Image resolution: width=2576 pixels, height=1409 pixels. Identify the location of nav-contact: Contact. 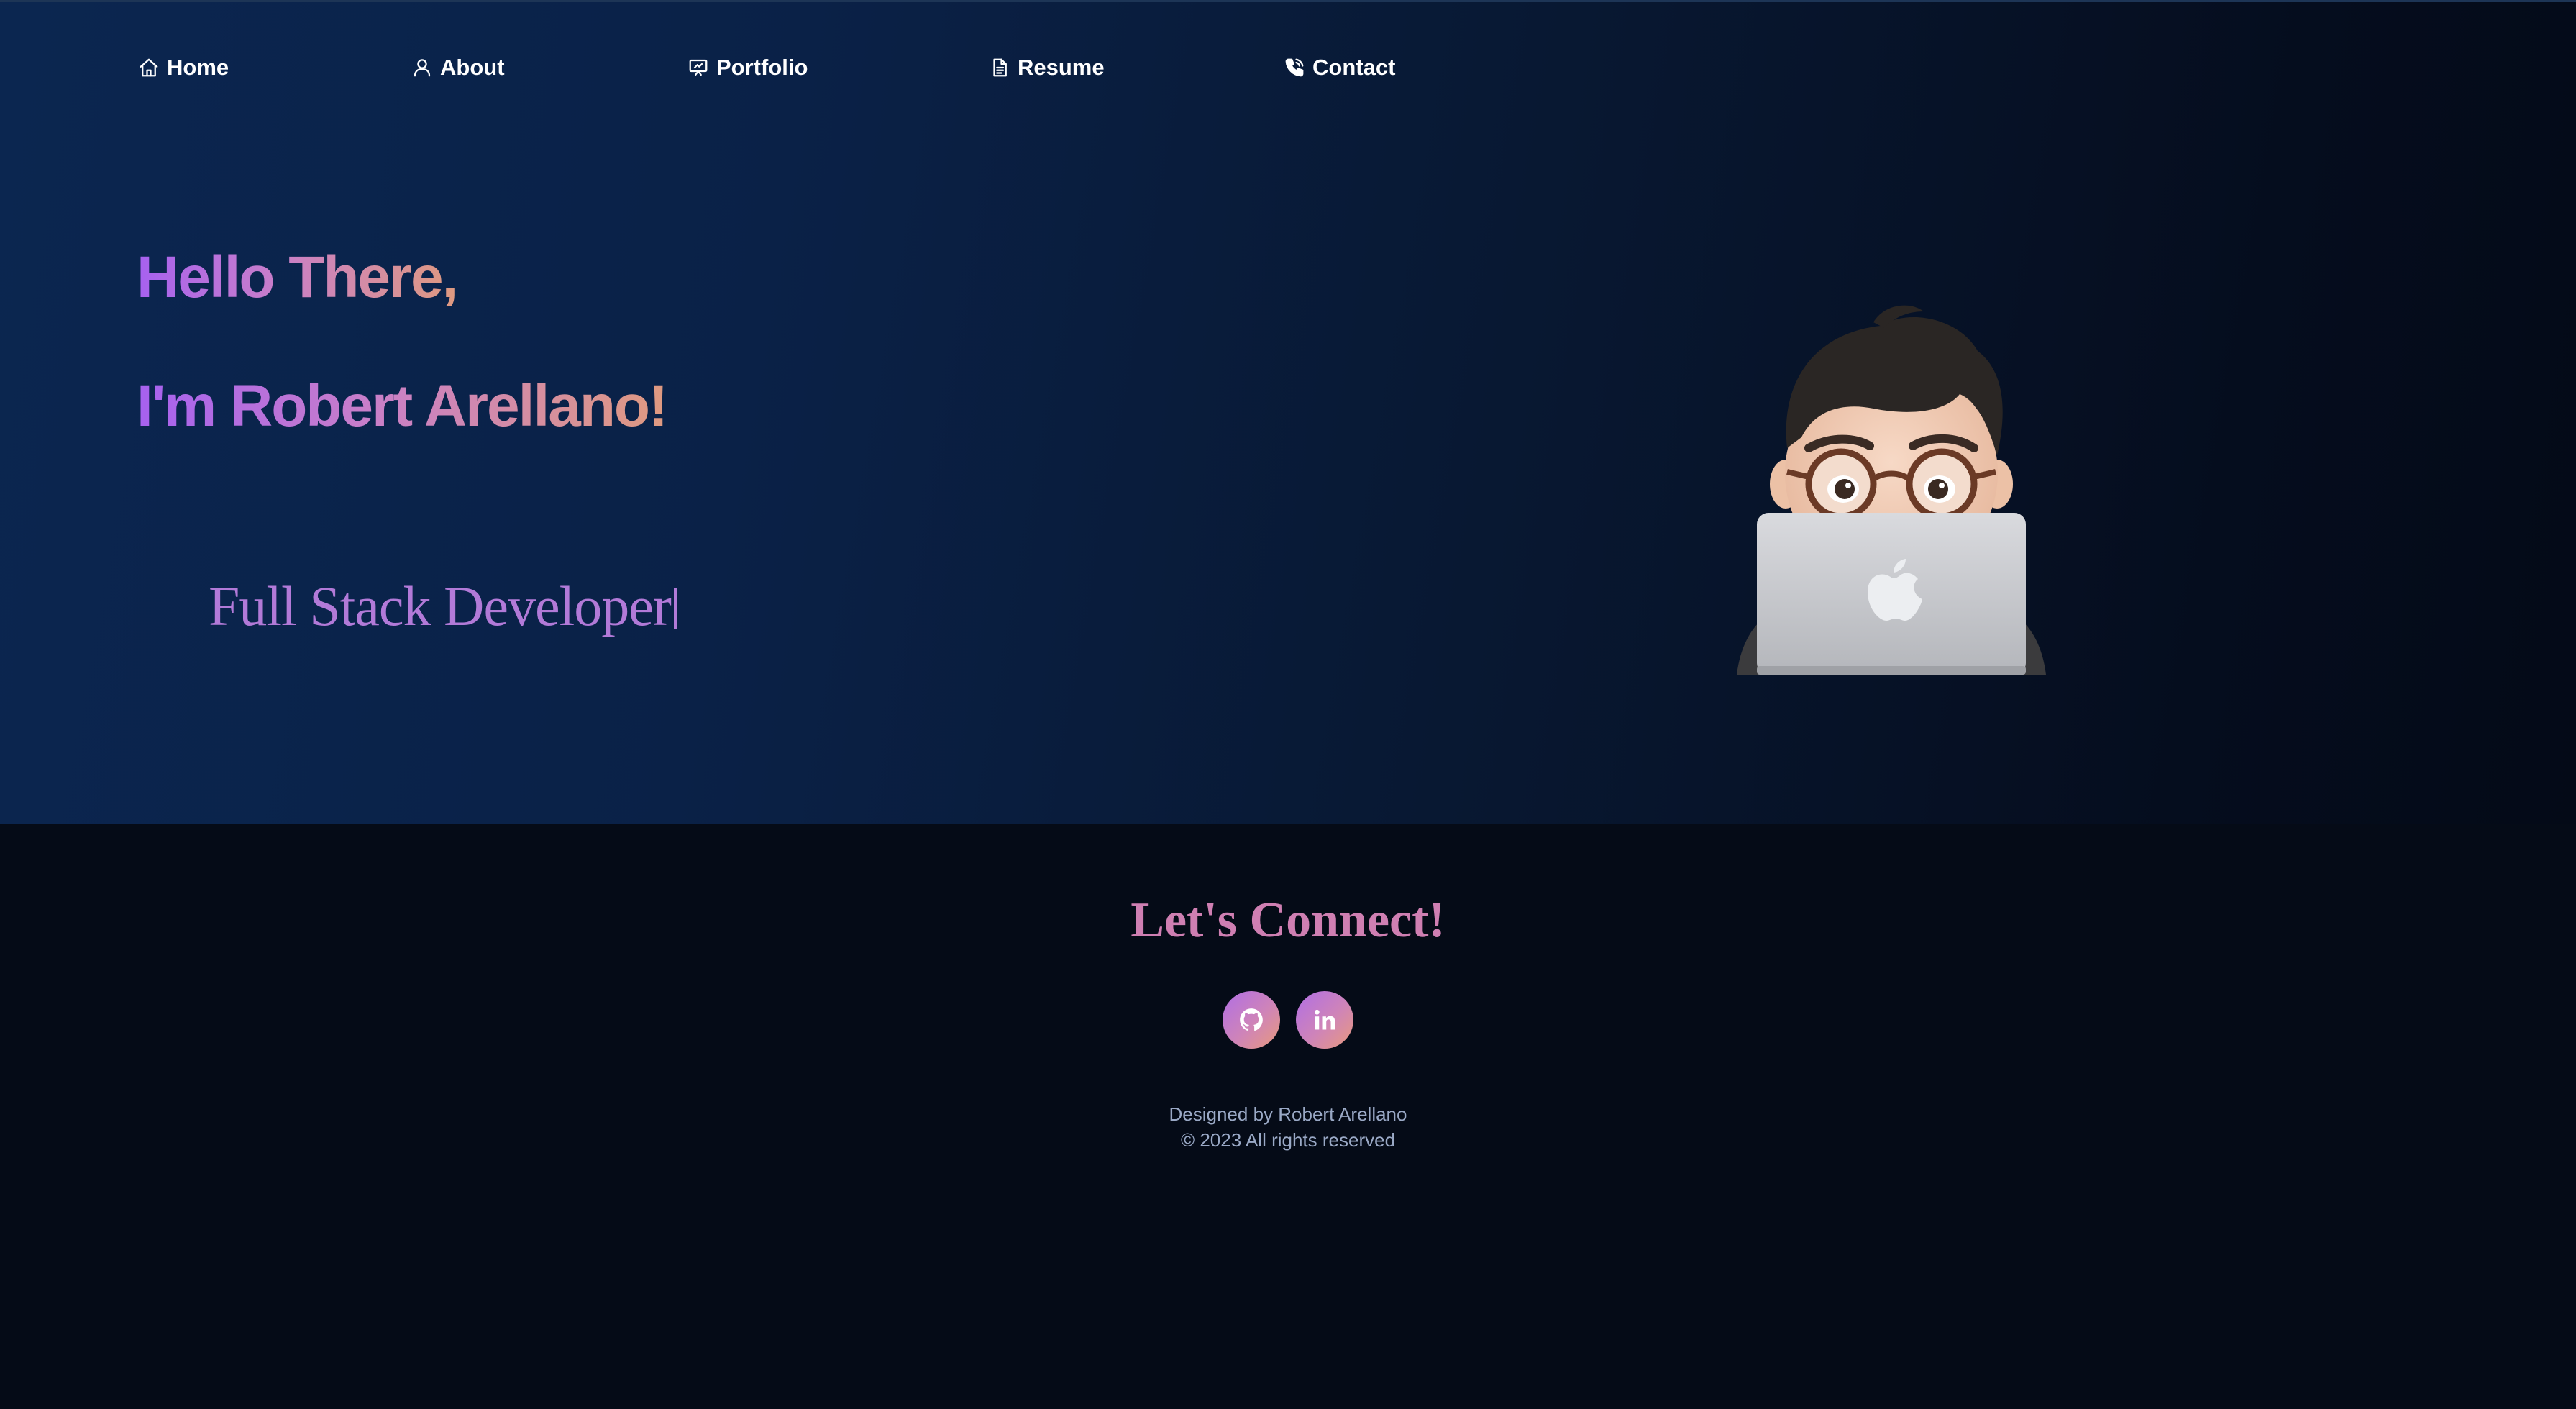
(1339, 68).